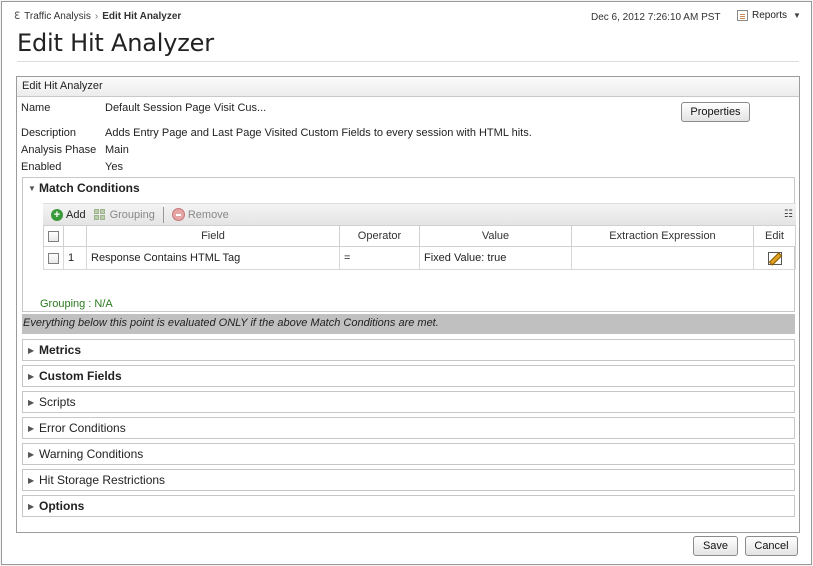 This screenshot has width=813, height=566. What do you see at coordinates (115, 43) in the screenshot?
I see `page-title: Edit Hit Analyzer` at bounding box center [115, 43].